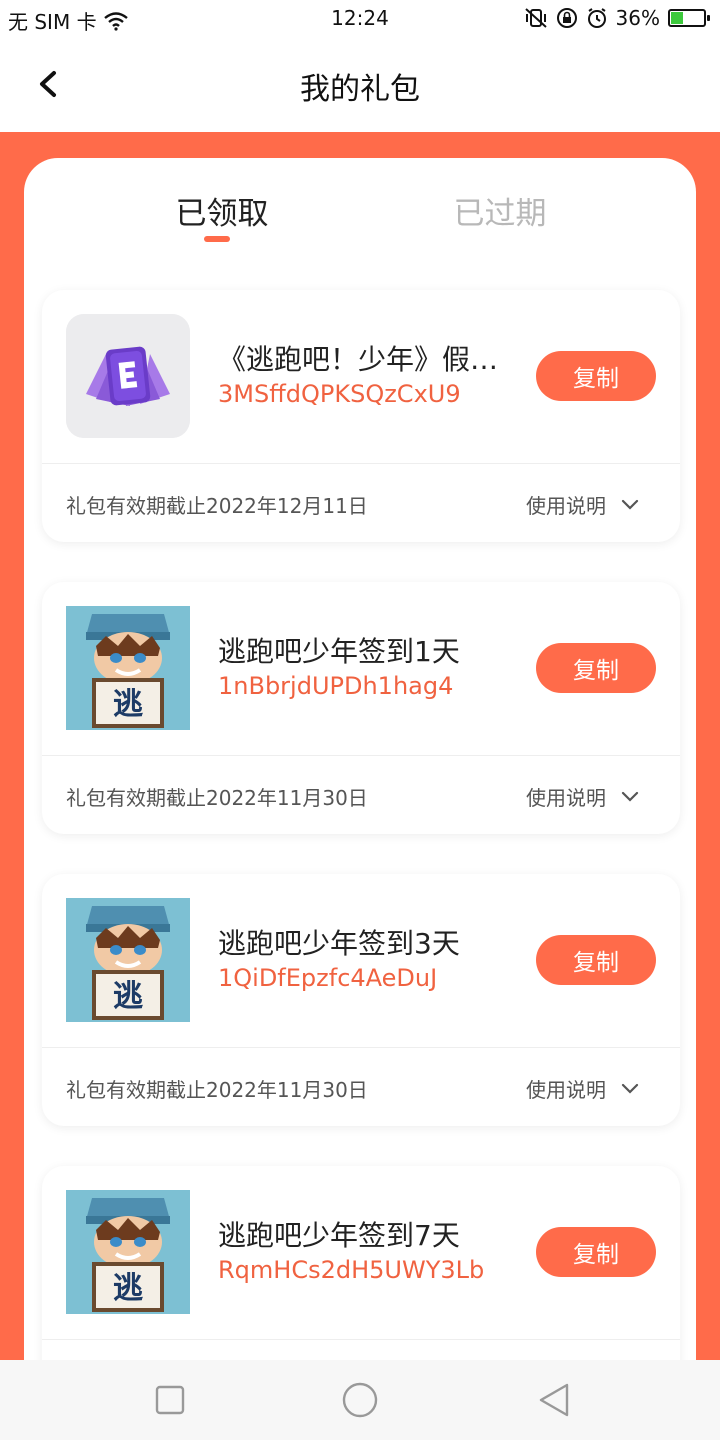 Image resolution: width=720 pixels, height=1440 pixels. What do you see at coordinates (360, 89) in the screenshot?
I see `page-title: 我的礼包` at bounding box center [360, 89].